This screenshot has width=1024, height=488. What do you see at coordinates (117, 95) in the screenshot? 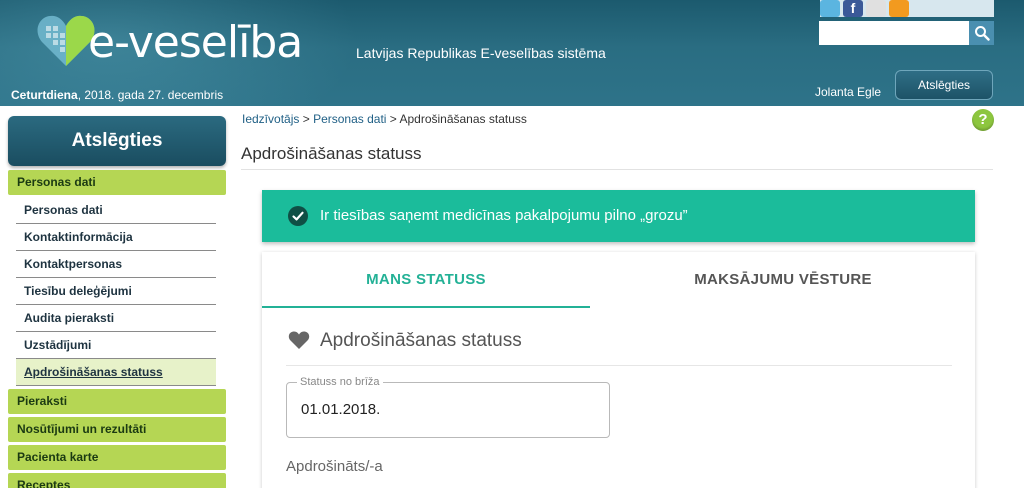
I see `current-date: Ceturtdiena, 2018. gada 27. decembris` at bounding box center [117, 95].